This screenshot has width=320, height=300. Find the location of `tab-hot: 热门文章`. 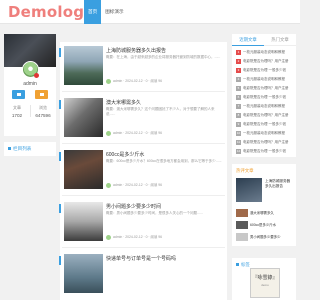

tab-hot: 热门文章 is located at coordinates (280, 40).